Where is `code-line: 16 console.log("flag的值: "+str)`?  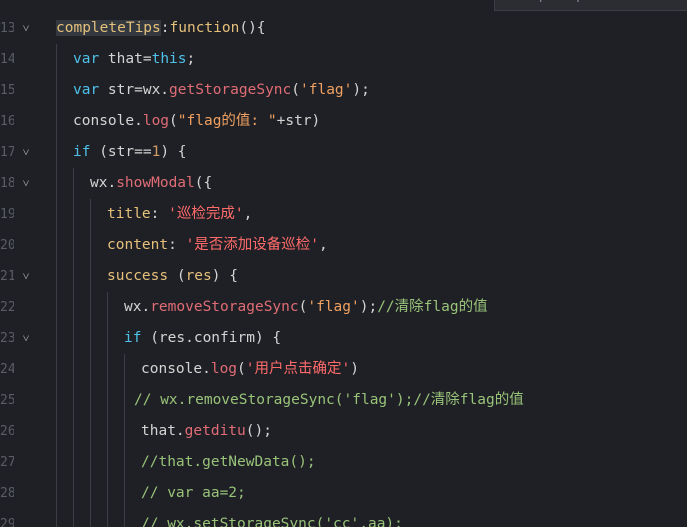 code-line: 16 console.log("flag的值: "+str) is located at coordinates (343, 121).